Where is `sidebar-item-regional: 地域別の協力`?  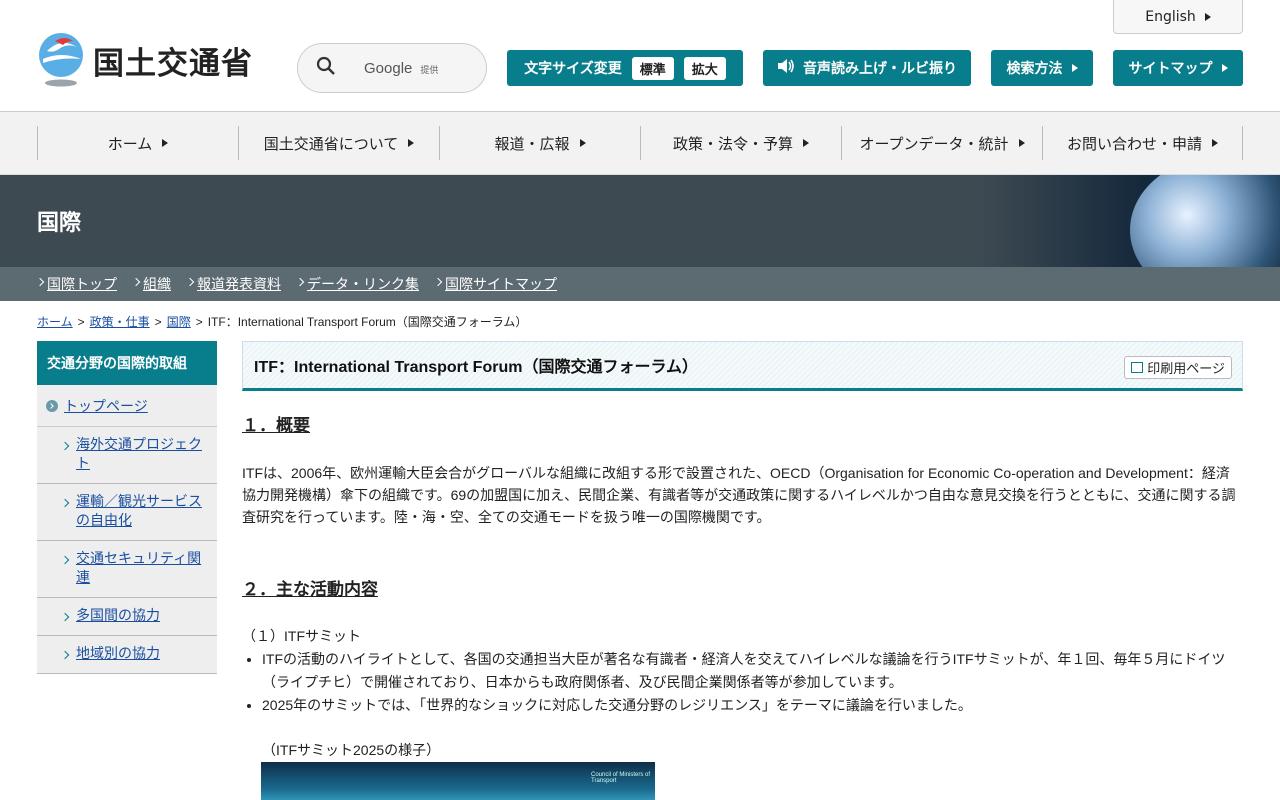
sidebar-item-regional: 地域別の協力 is located at coordinates (127, 655).